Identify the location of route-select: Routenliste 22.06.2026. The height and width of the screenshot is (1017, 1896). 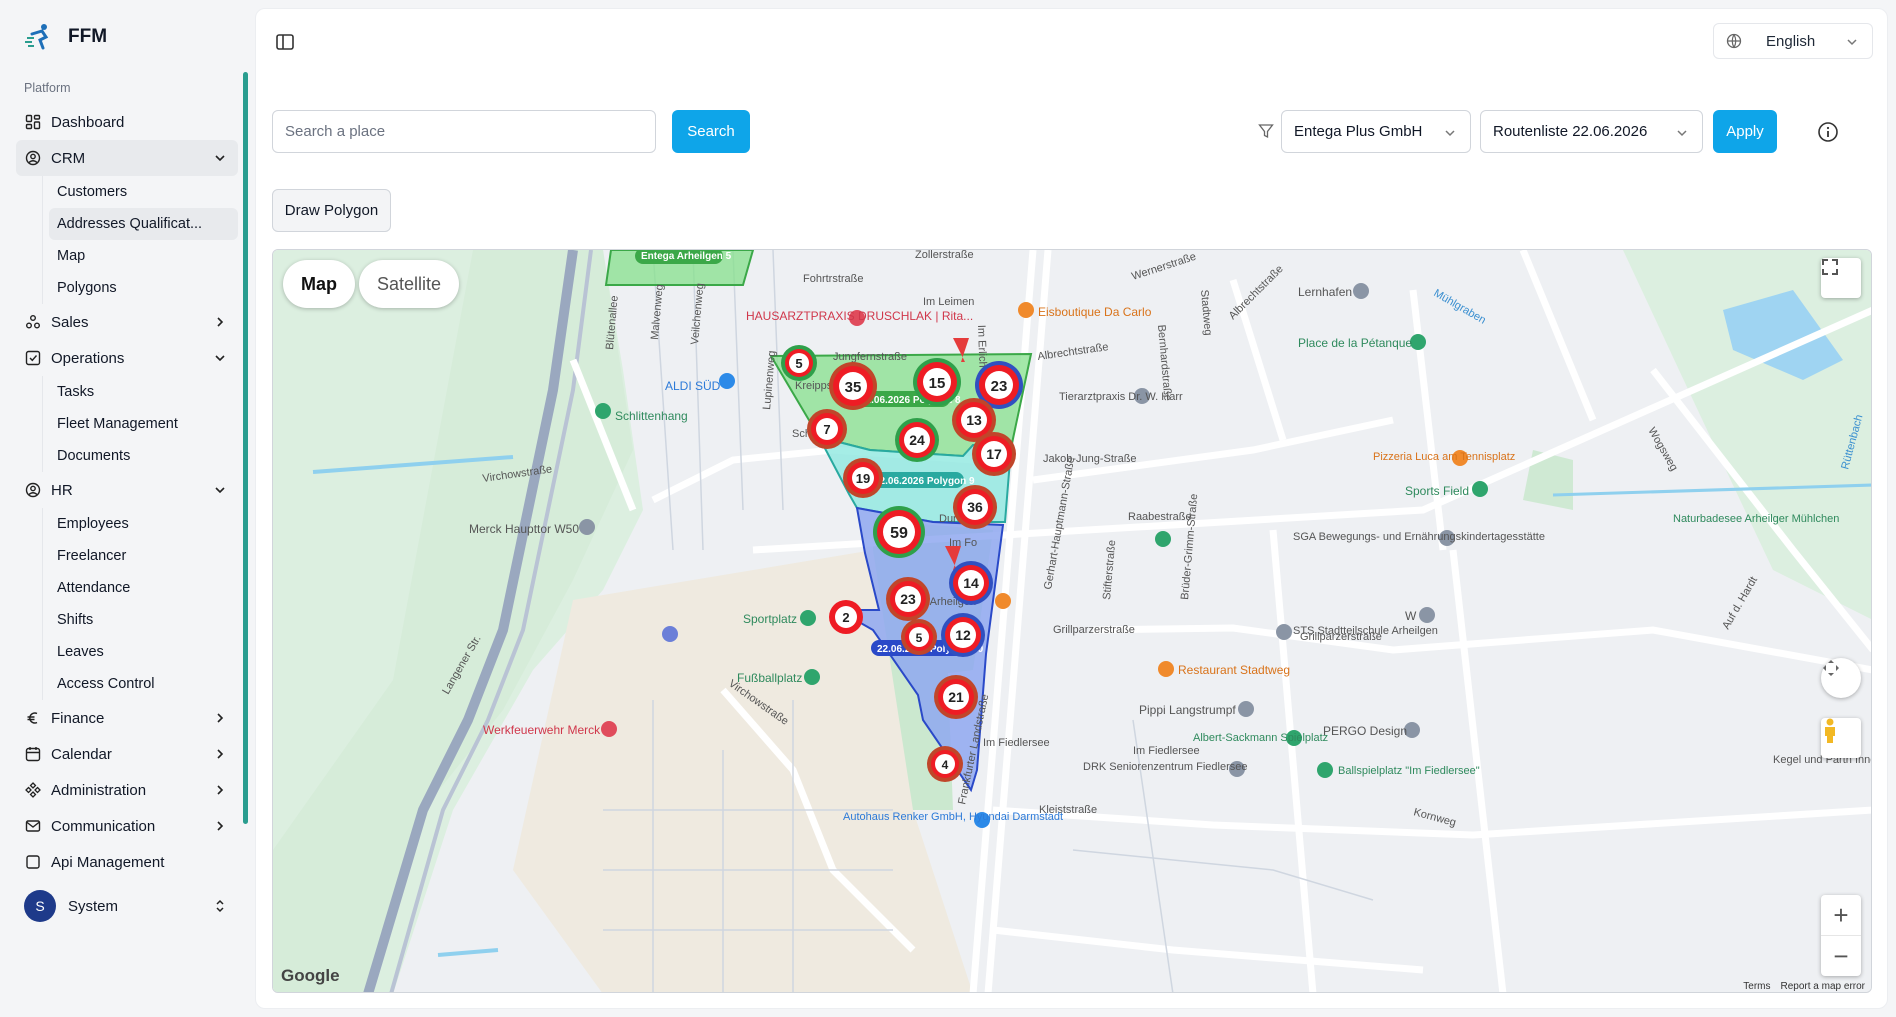
(1591, 131).